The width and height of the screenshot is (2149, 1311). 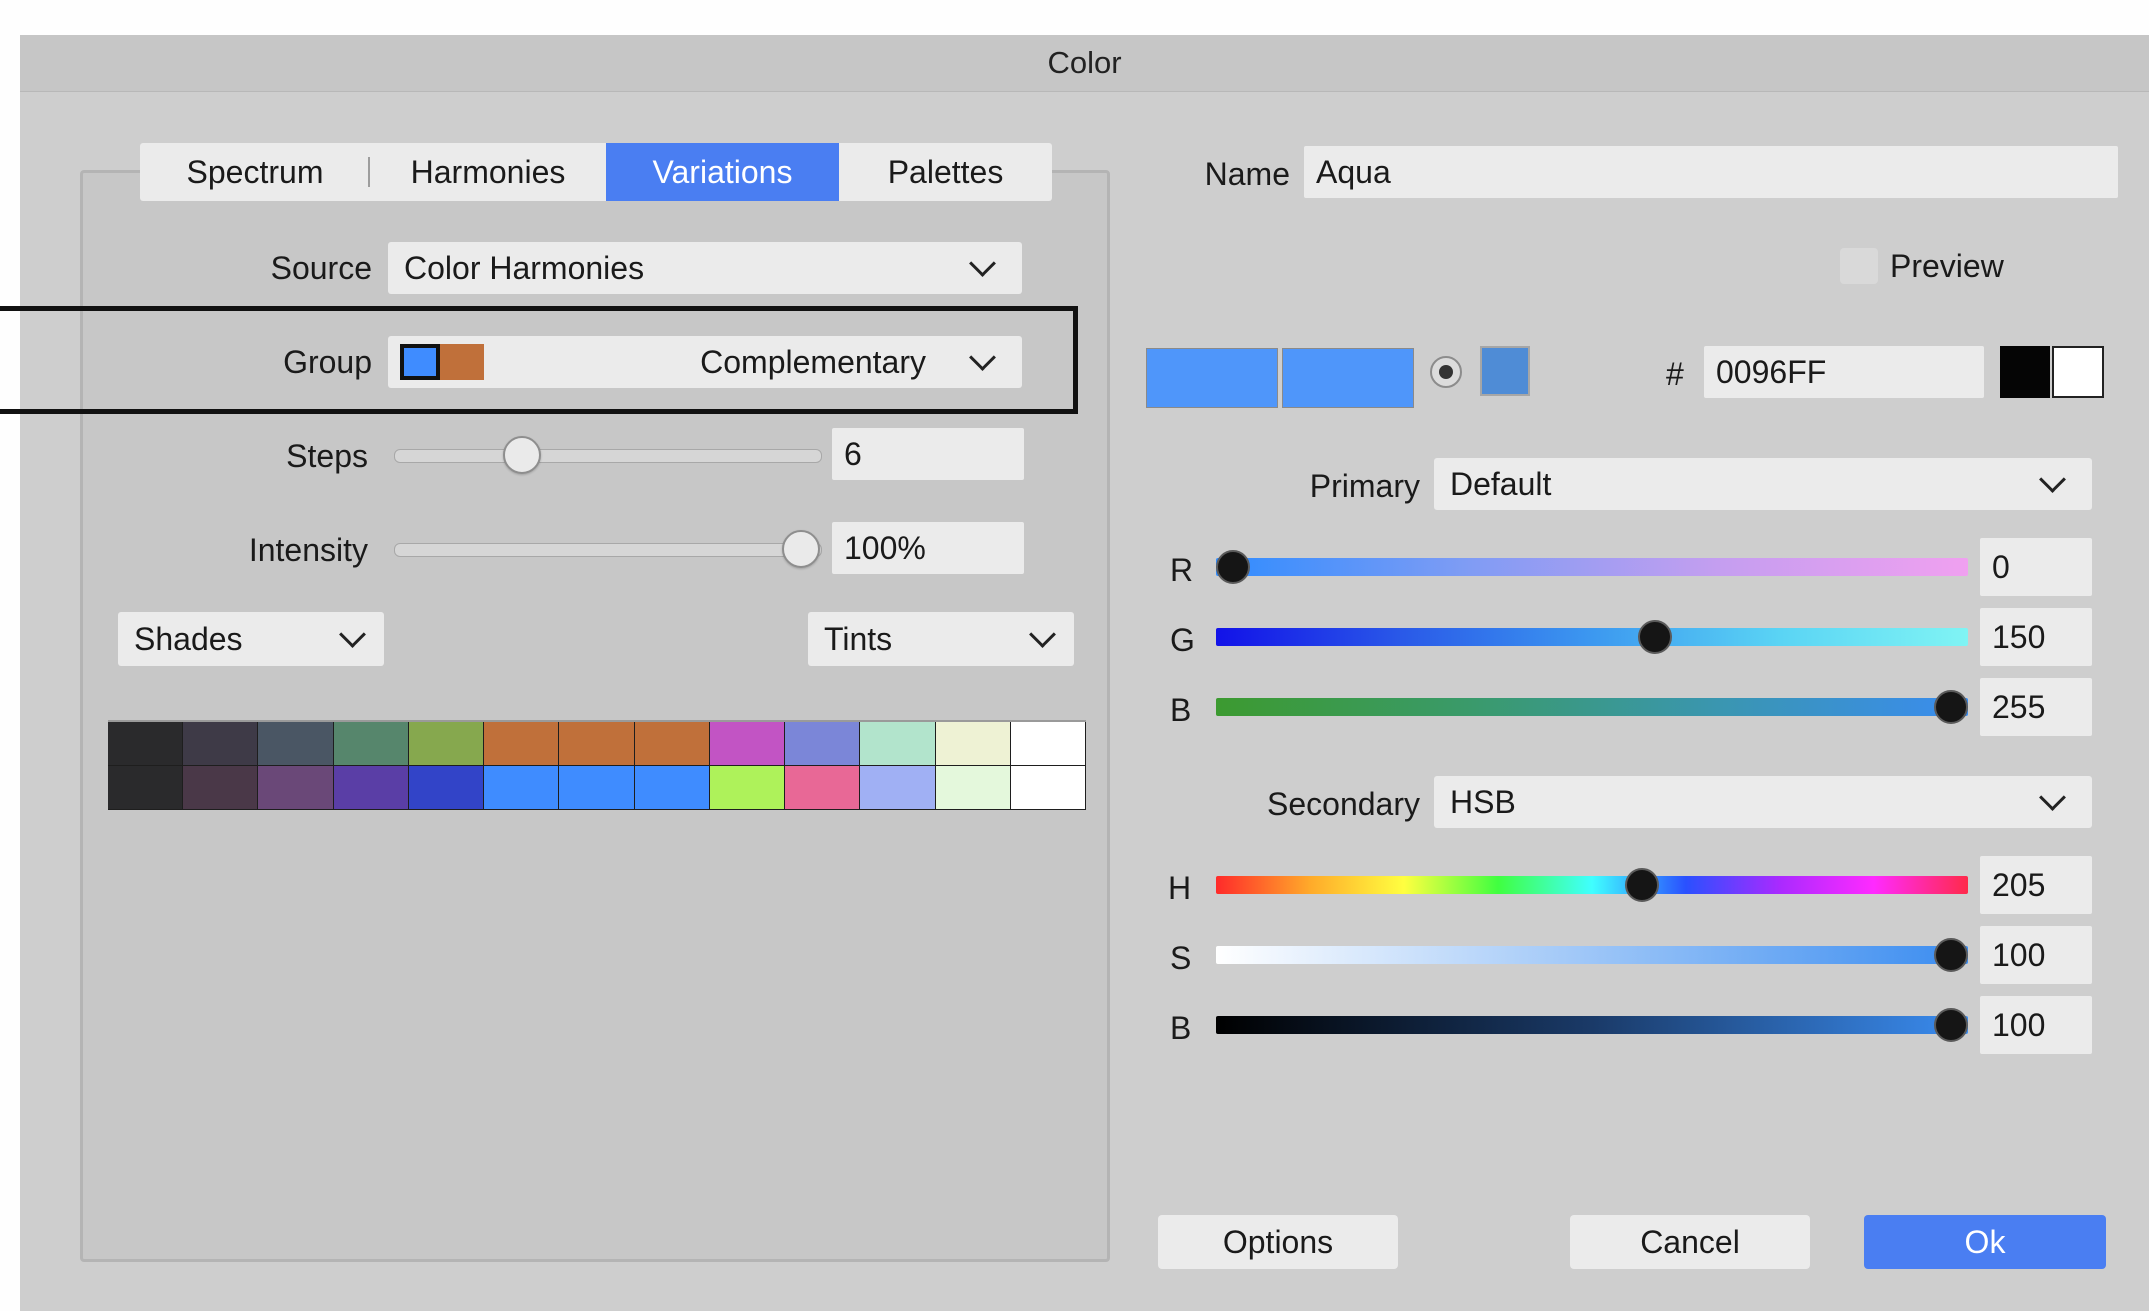 I want to click on previous-color-well, so click(x=1348, y=378).